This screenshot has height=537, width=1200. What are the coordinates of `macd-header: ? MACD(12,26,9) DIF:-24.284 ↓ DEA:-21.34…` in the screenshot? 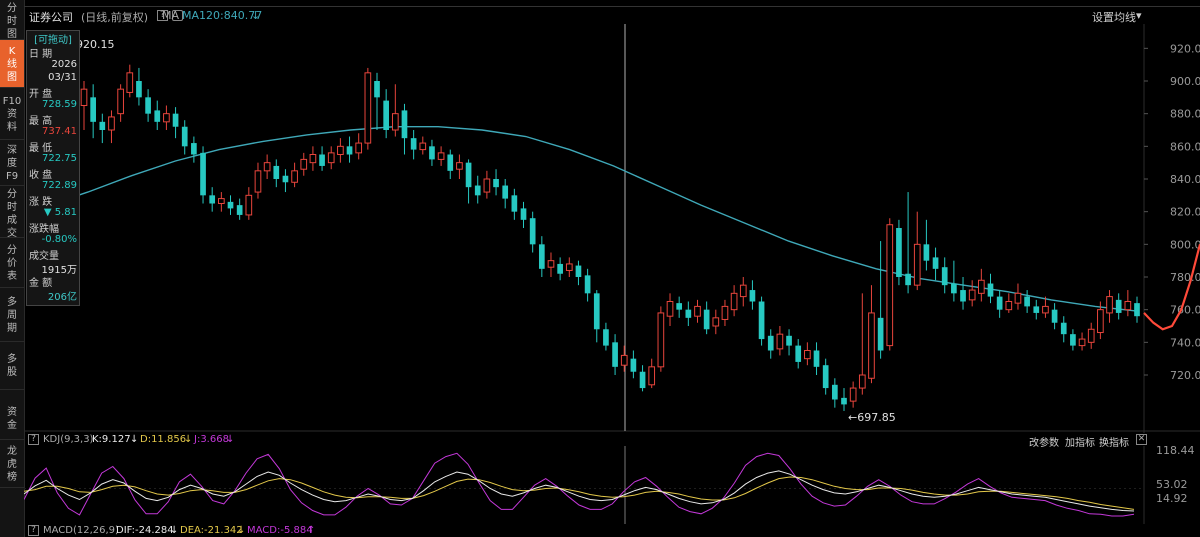 It's located at (612, 530).